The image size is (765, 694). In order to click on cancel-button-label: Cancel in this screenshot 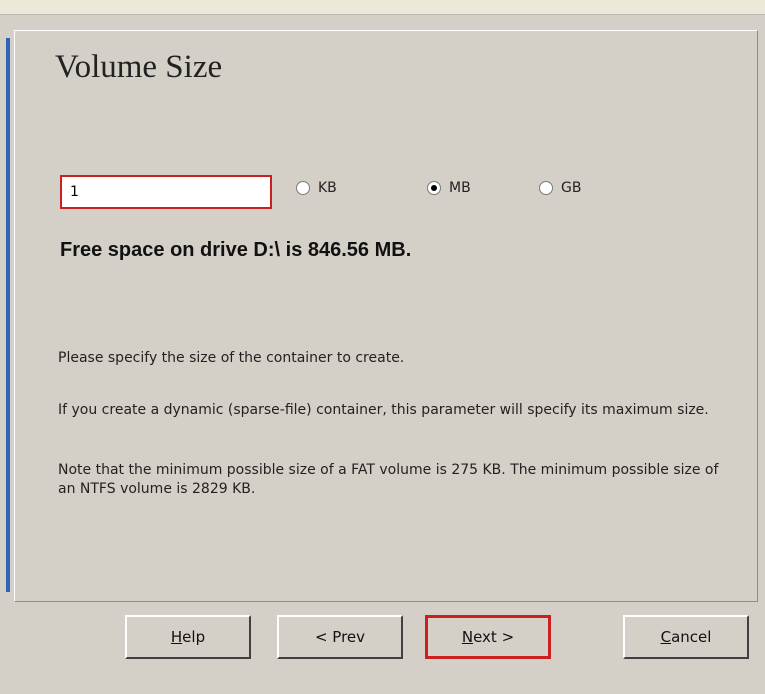, I will do `click(686, 637)`.